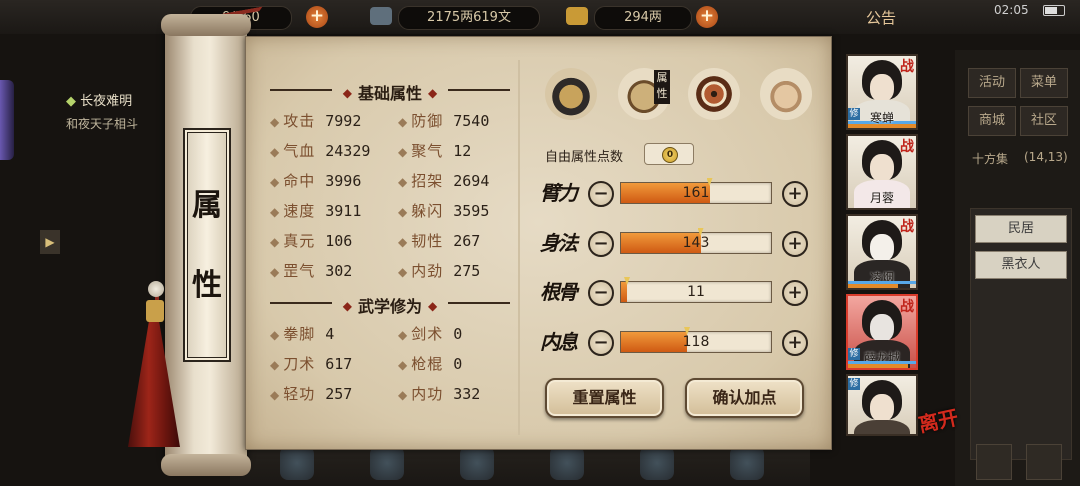 This screenshot has height=486, width=1080. I want to click on attr-value: 11, so click(696, 292).